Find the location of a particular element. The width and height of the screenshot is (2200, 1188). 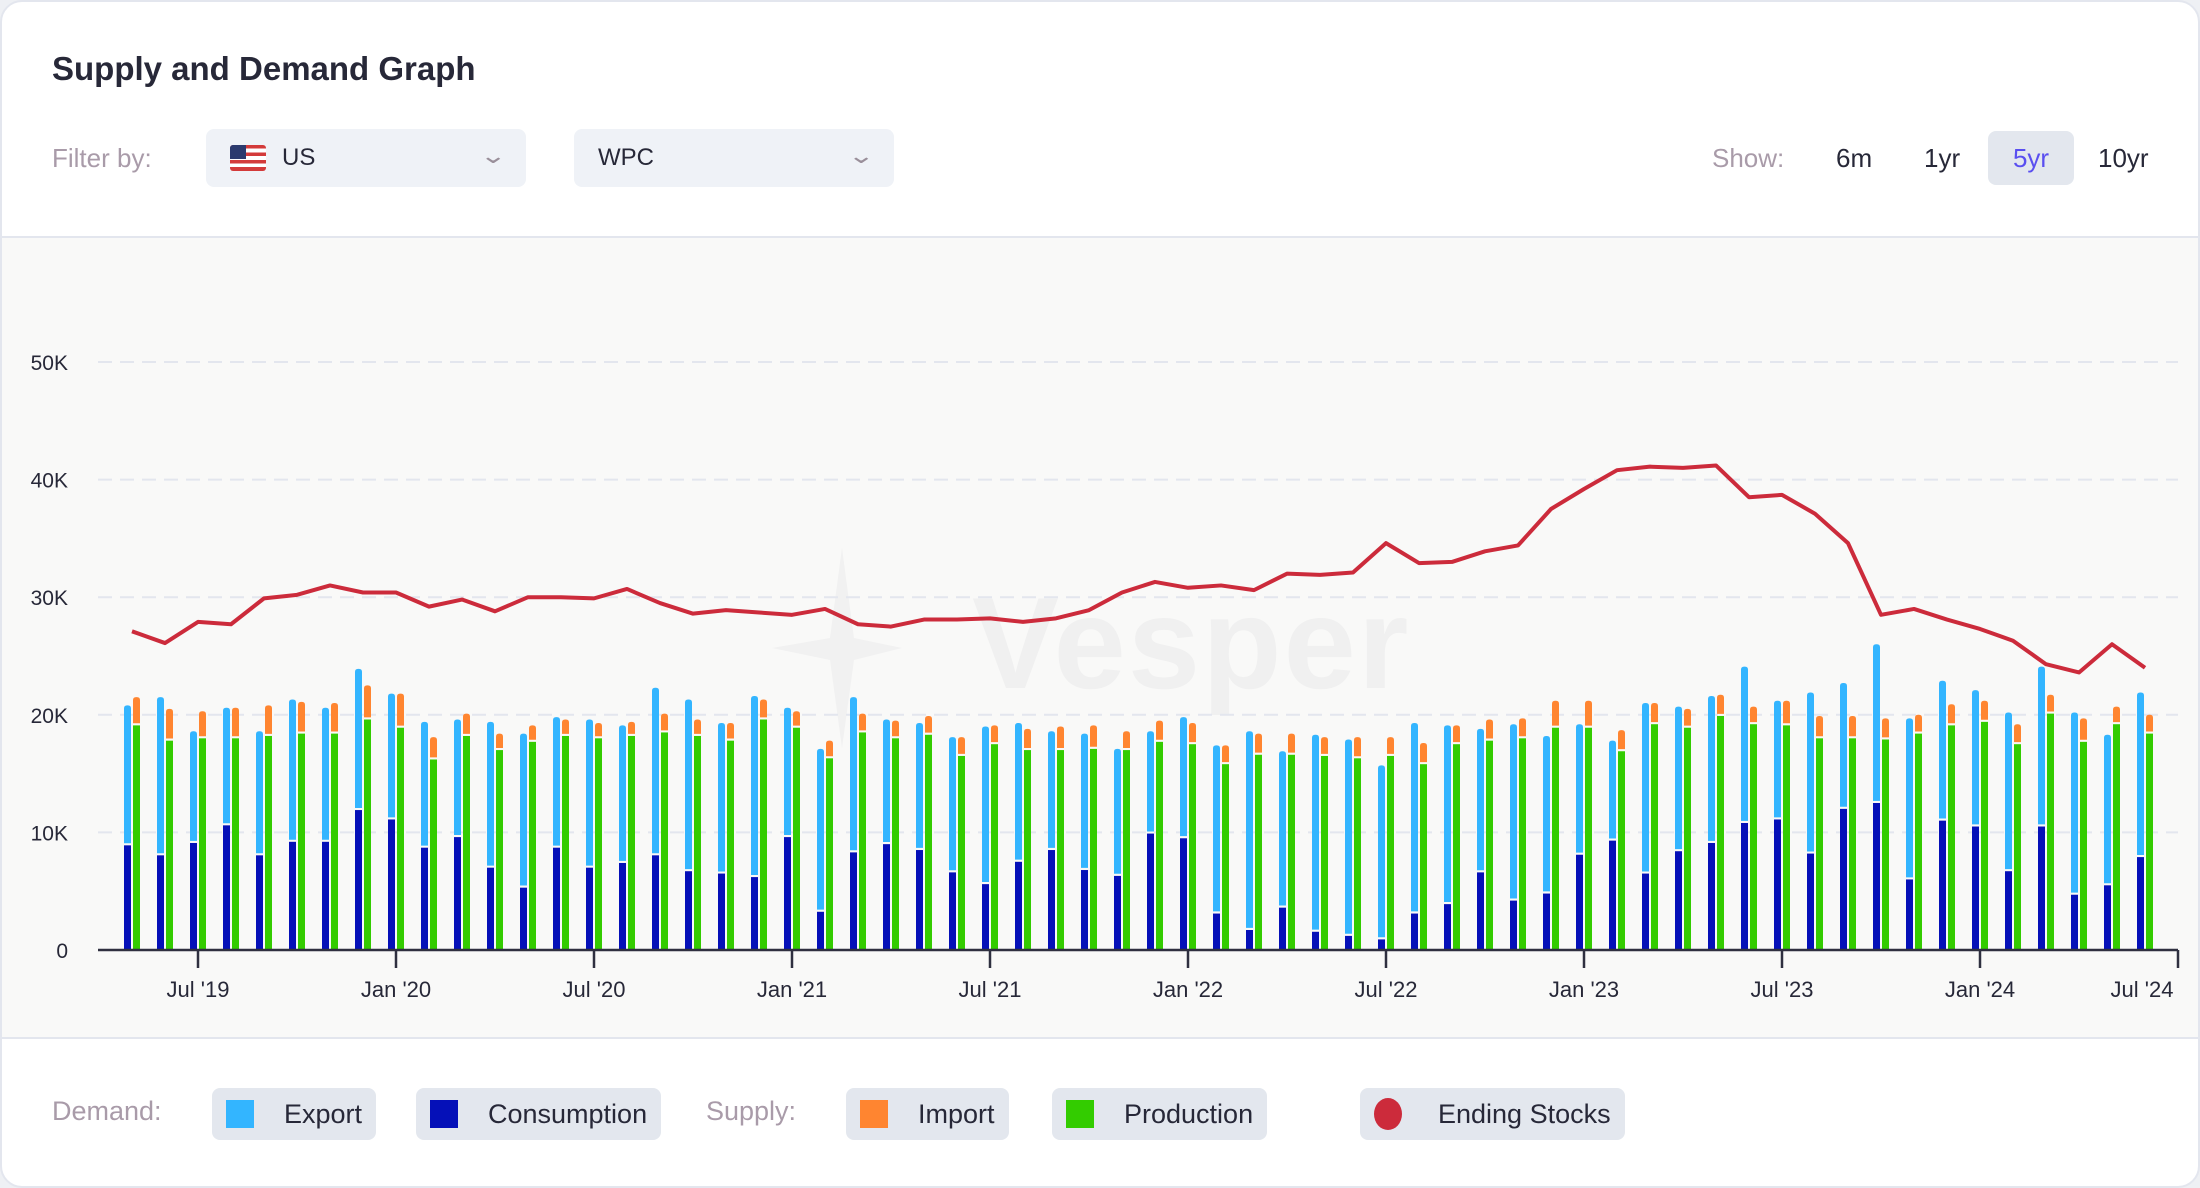

range-5yr-button: 5yr is located at coordinates (2031, 158).